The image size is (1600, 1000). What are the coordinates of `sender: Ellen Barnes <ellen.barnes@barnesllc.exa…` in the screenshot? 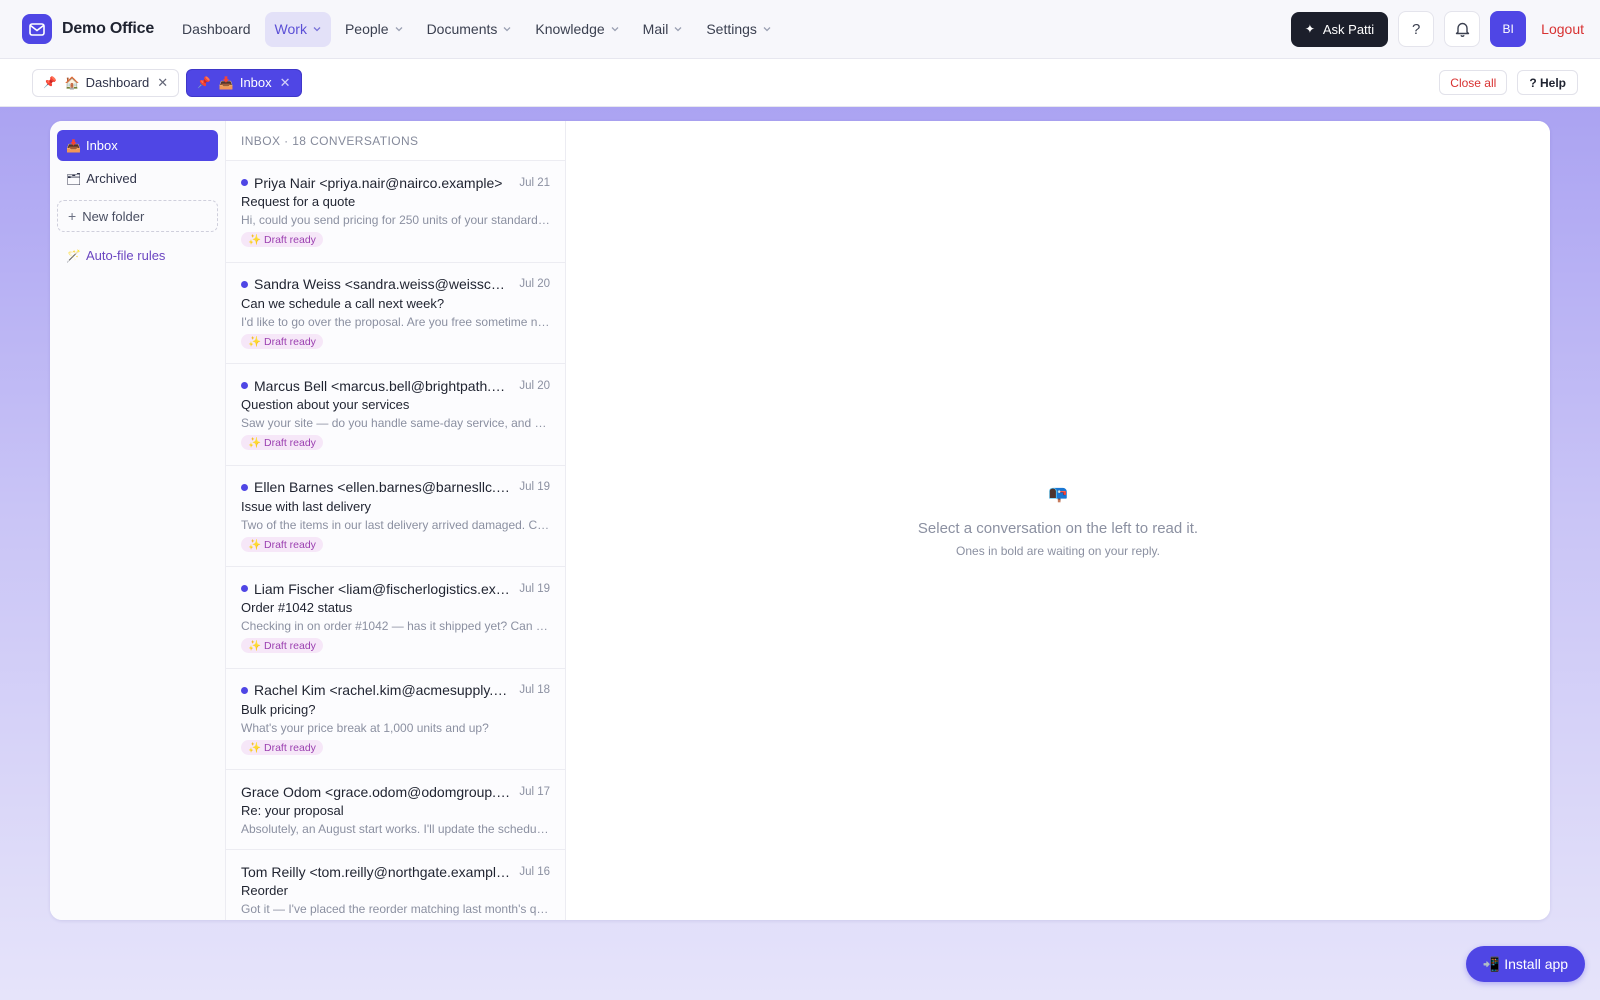 It's located at (382, 487).